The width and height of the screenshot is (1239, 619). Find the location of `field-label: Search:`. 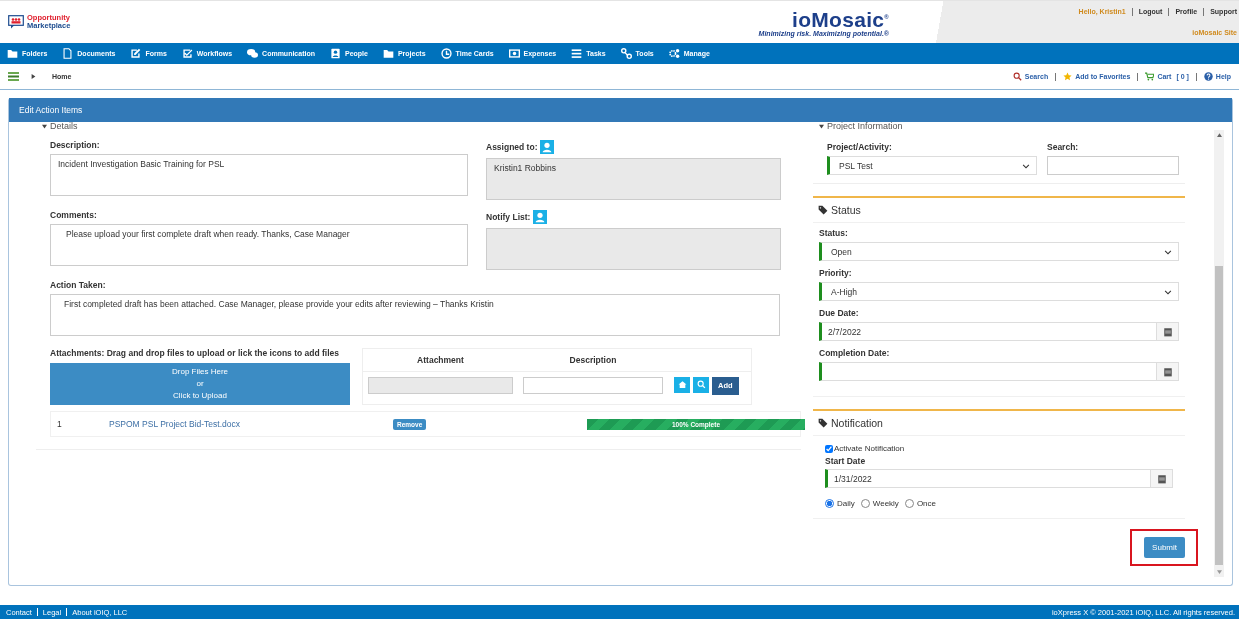

field-label: Search: is located at coordinates (1063, 147).